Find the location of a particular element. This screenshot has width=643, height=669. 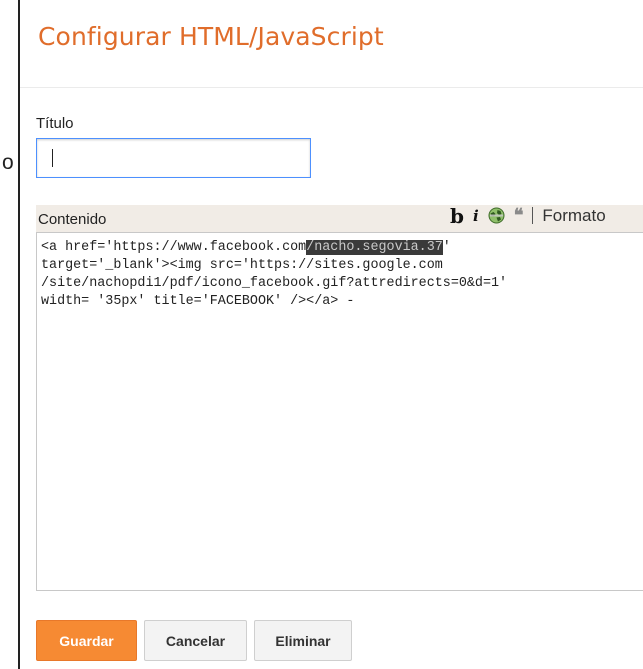

dialog-title: Configurar HTML/JavaScript is located at coordinates (211, 36).